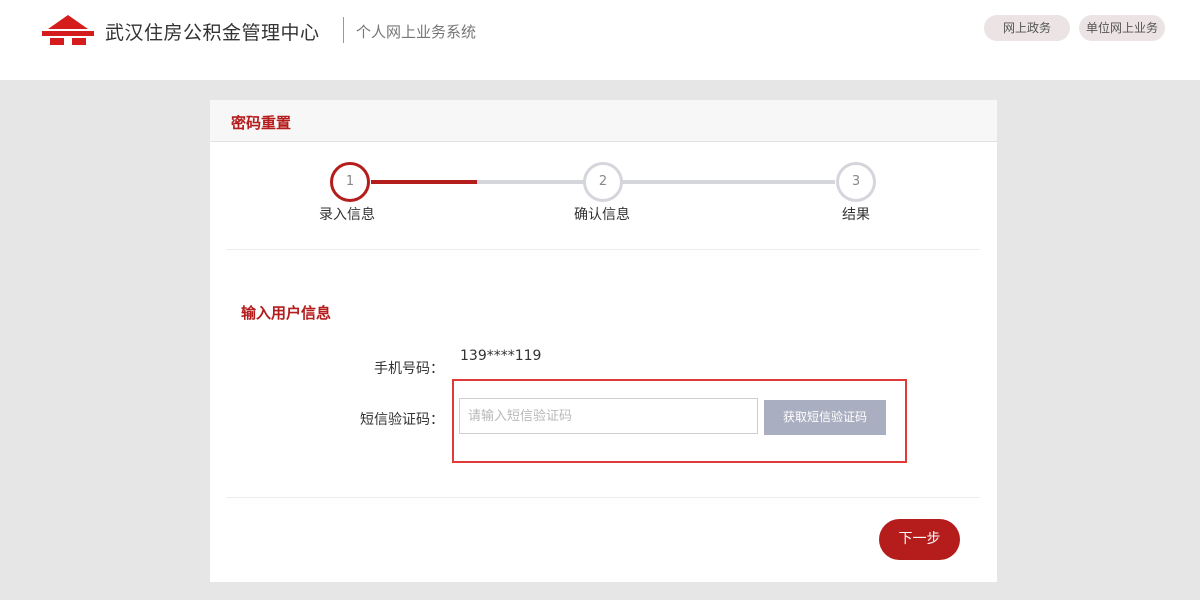 The image size is (1200, 600). What do you see at coordinates (603, 497) in the screenshot?
I see `divider-bottom` at bounding box center [603, 497].